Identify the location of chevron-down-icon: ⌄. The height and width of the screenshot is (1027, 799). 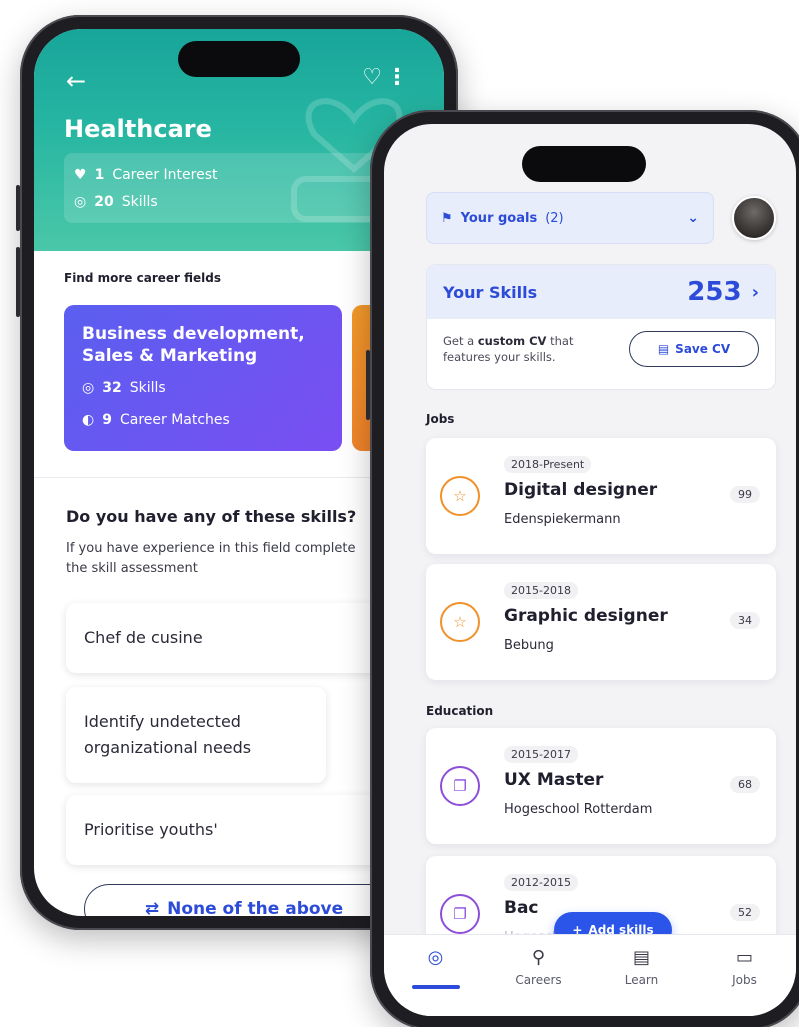
(693, 218).